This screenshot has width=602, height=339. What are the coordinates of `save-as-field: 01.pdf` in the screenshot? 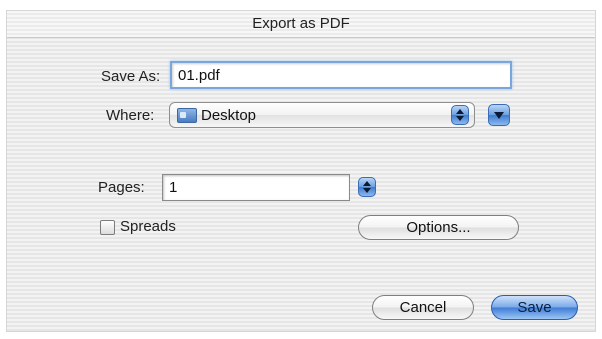 It's located at (341, 75).